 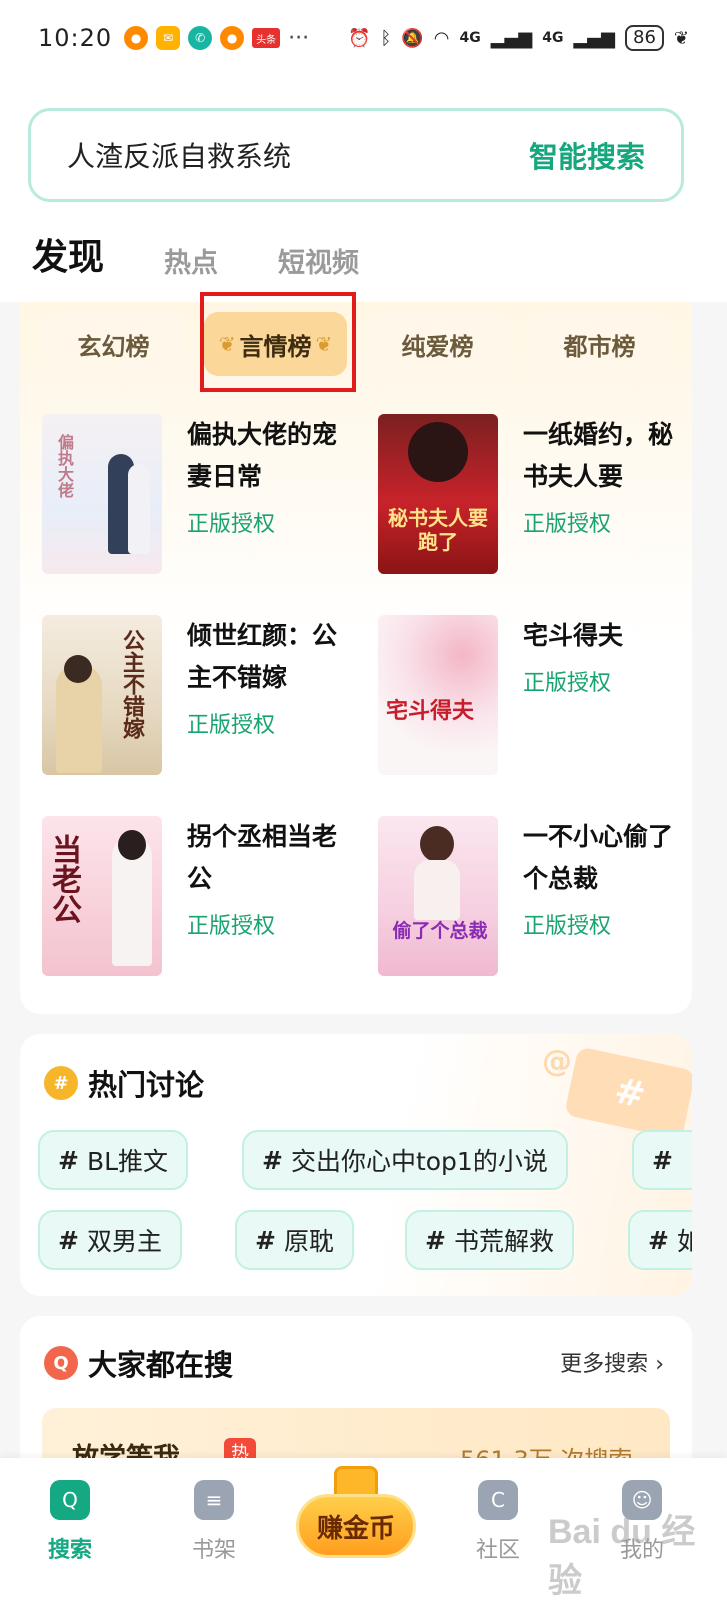 I want to click on topic-chip: # BL推文, so click(x=113, y=1160).